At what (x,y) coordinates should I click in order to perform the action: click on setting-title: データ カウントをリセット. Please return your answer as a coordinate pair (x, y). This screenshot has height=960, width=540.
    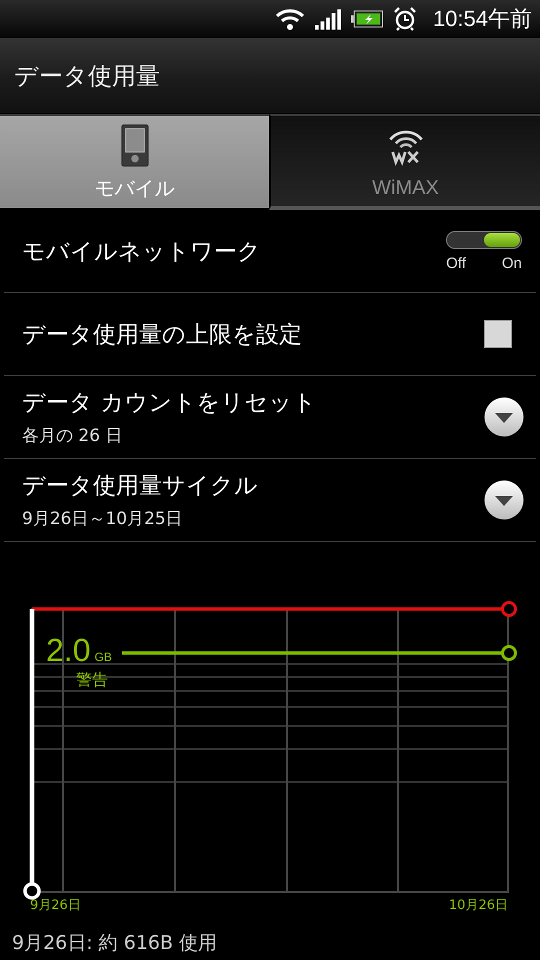
    Looking at the image, I should click on (169, 403).